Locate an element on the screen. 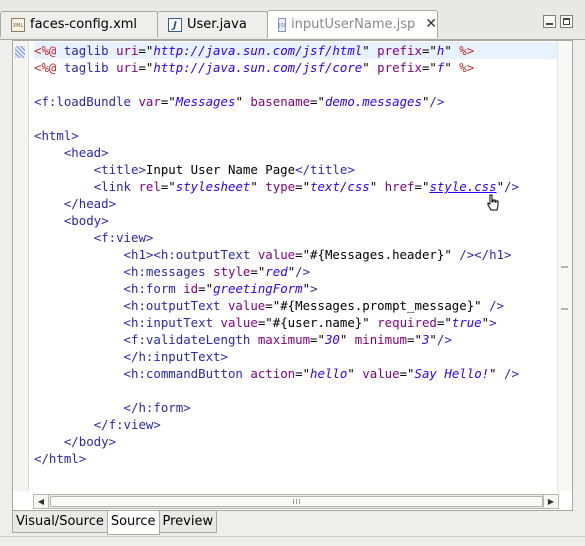 This screenshot has width=585, height=546. tab-faces-config: XML faces-config.xml is located at coordinates (79, 24).